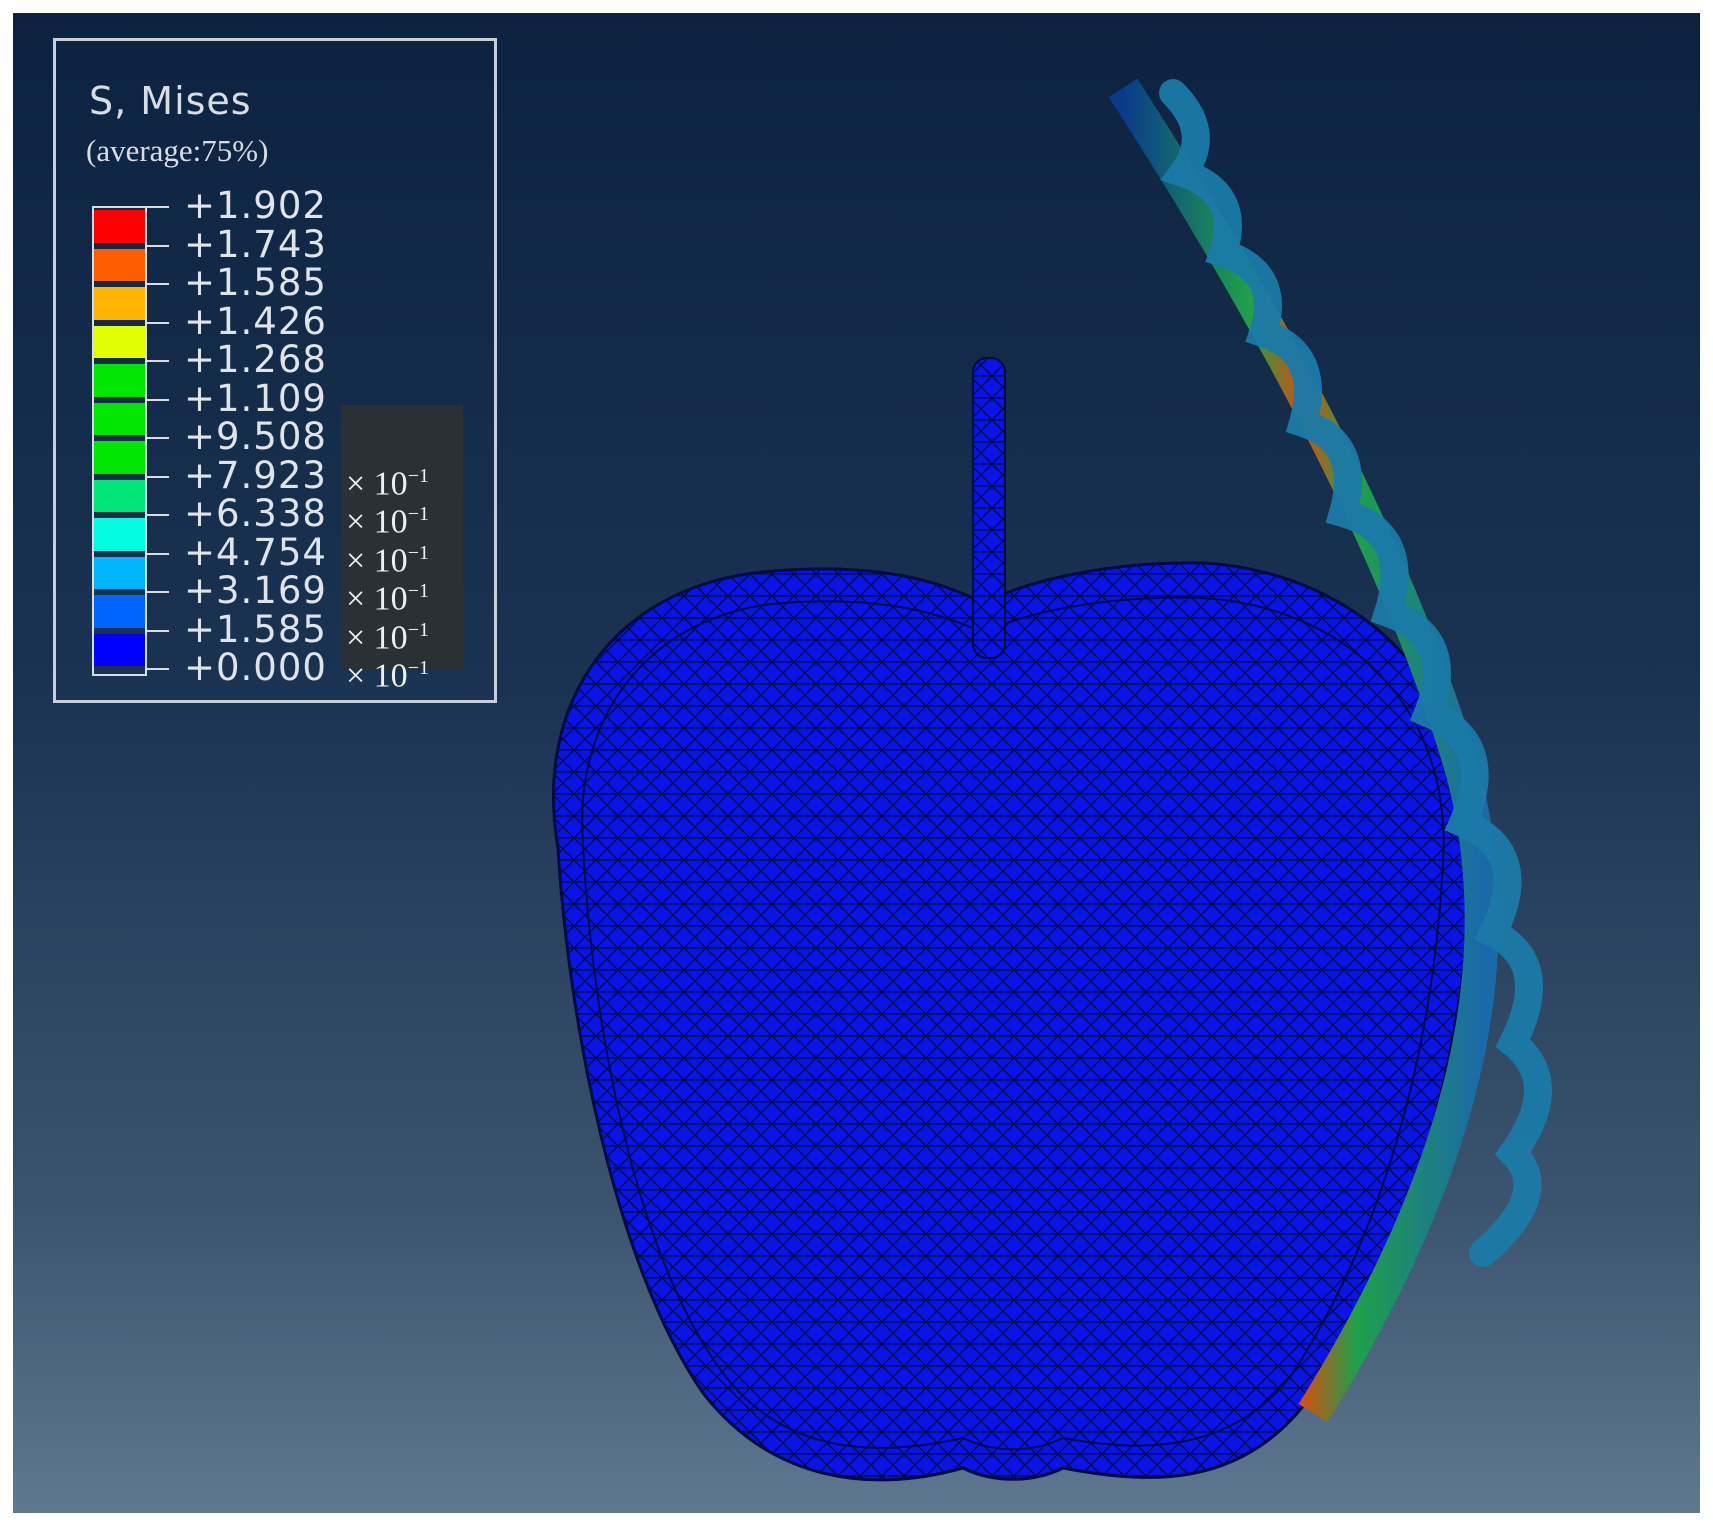 The height and width of the screenshot is (1524, 1713). Describe the element at coordinates (255, 552) in the screenshot. I see `legend-value: +4.754` at that location.